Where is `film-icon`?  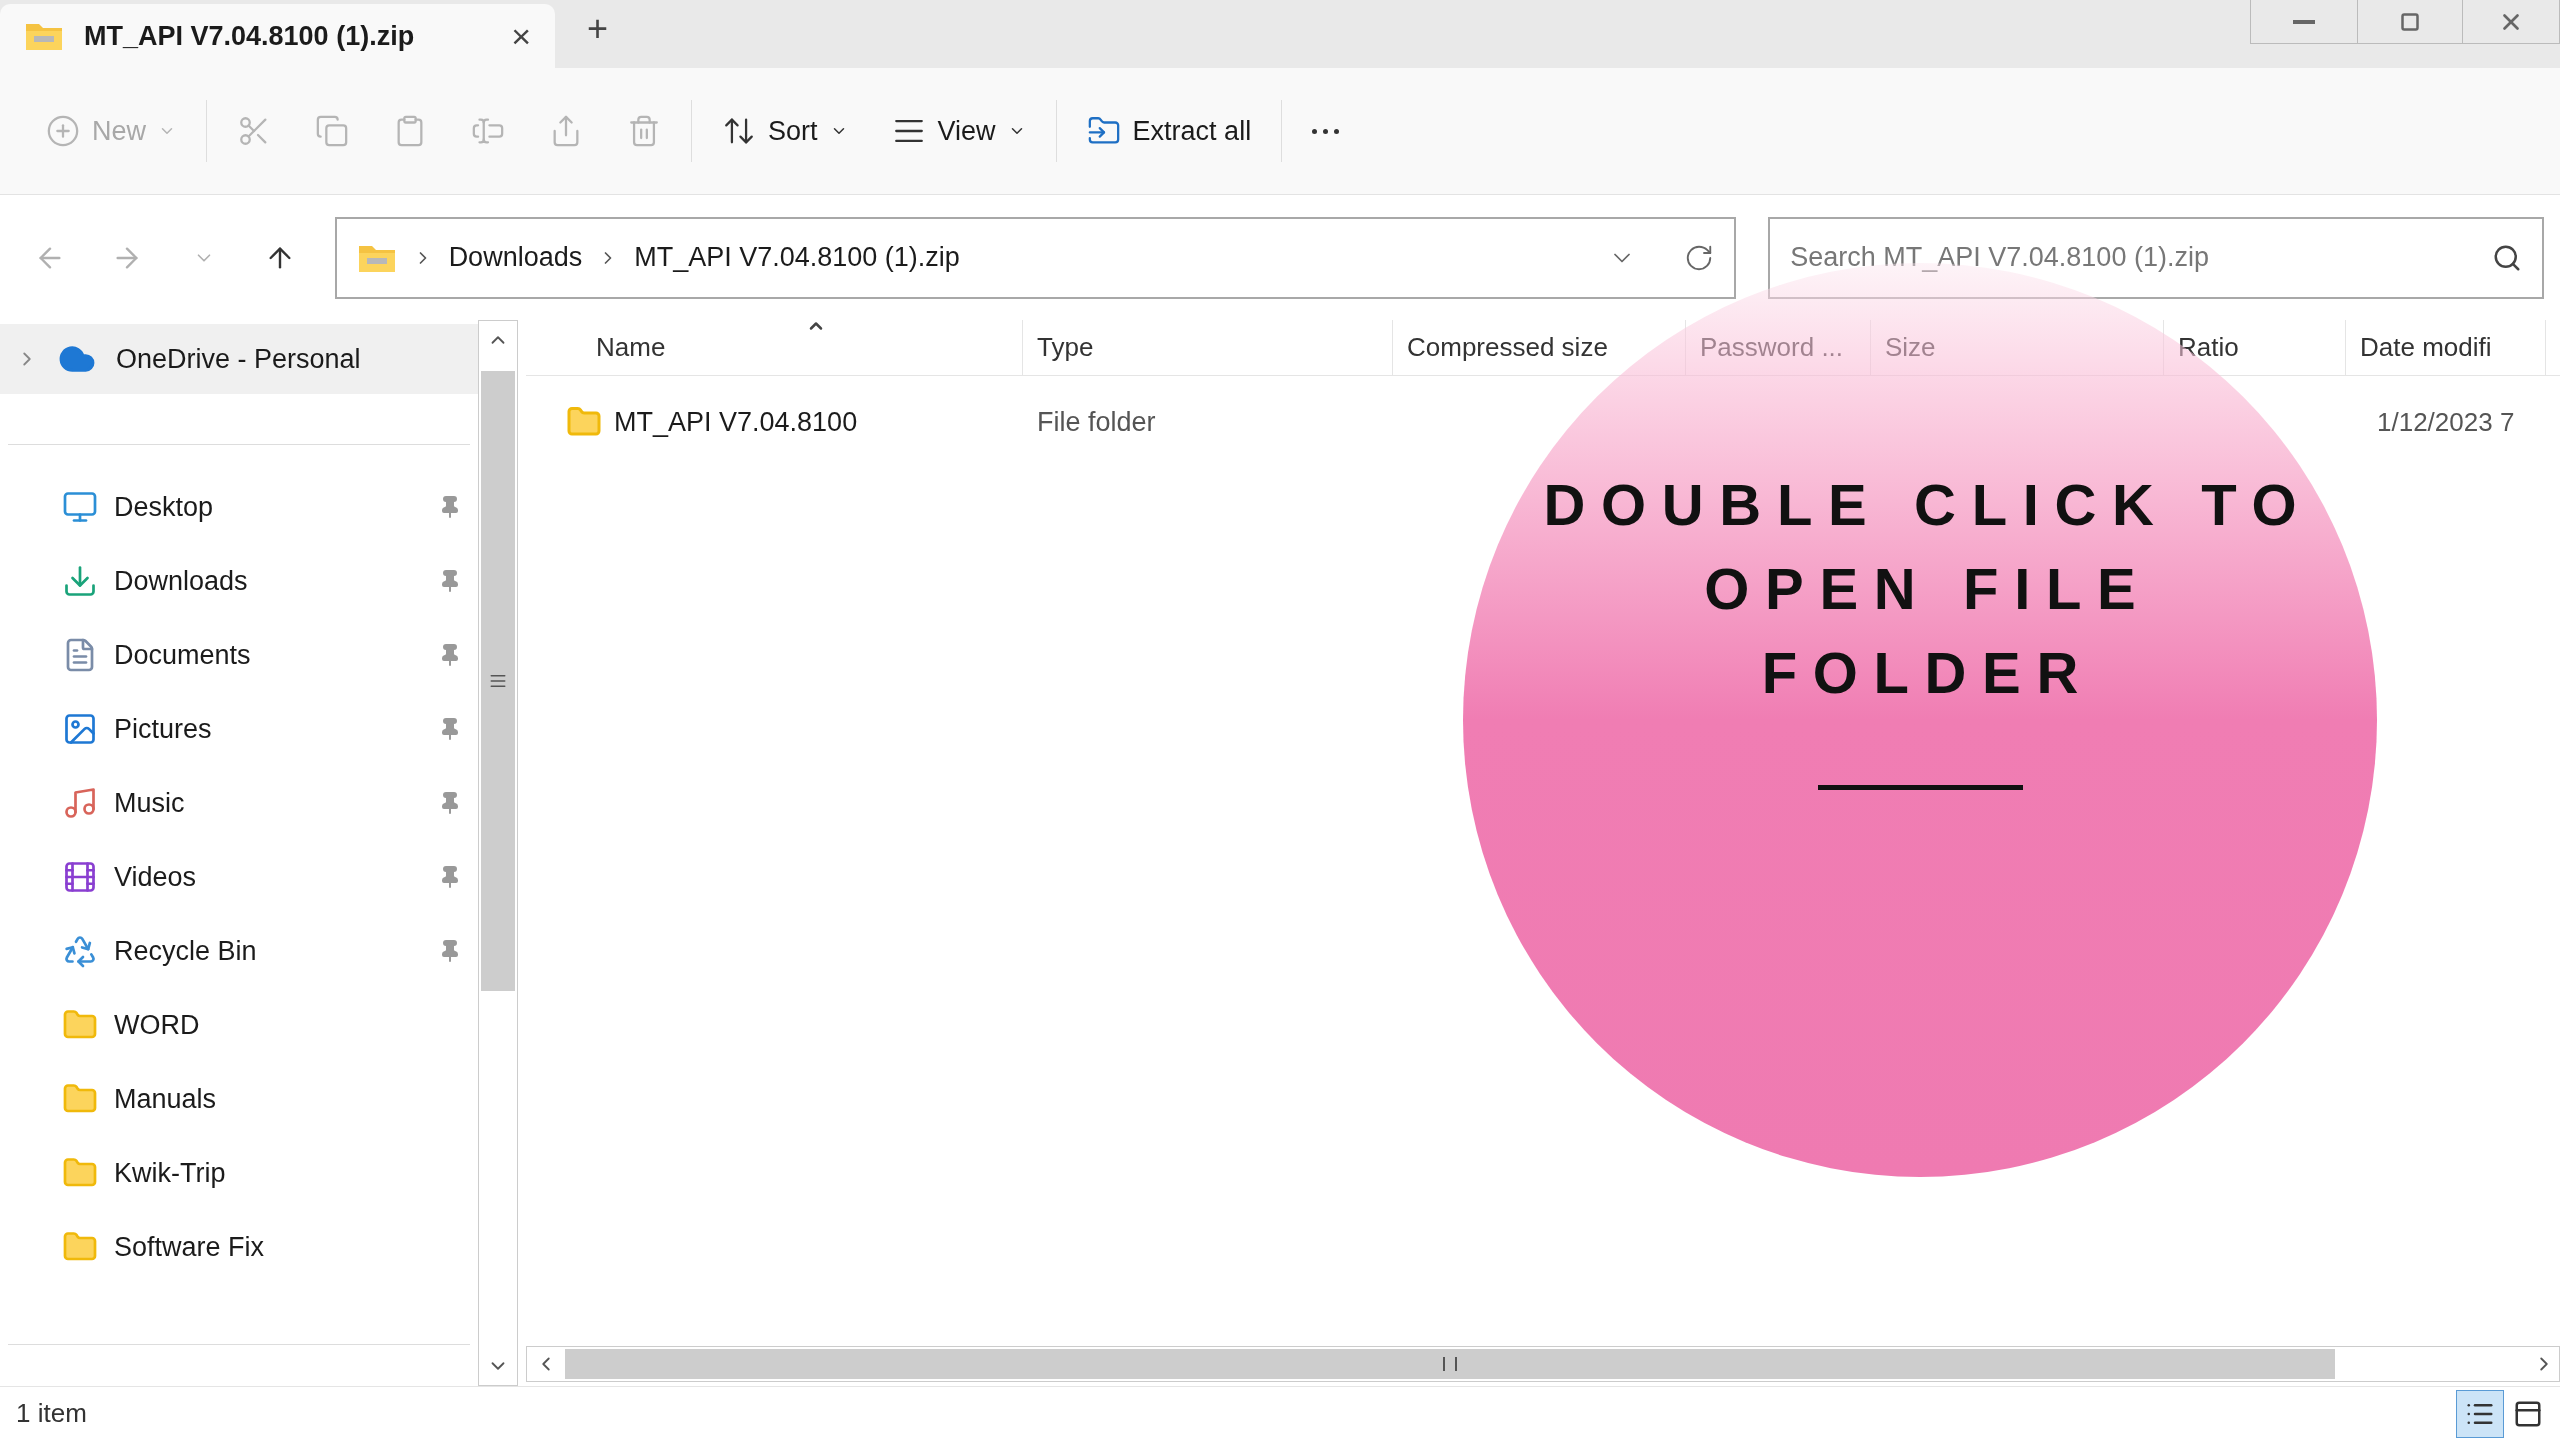 film-icon is located at coordinates (80, 877).